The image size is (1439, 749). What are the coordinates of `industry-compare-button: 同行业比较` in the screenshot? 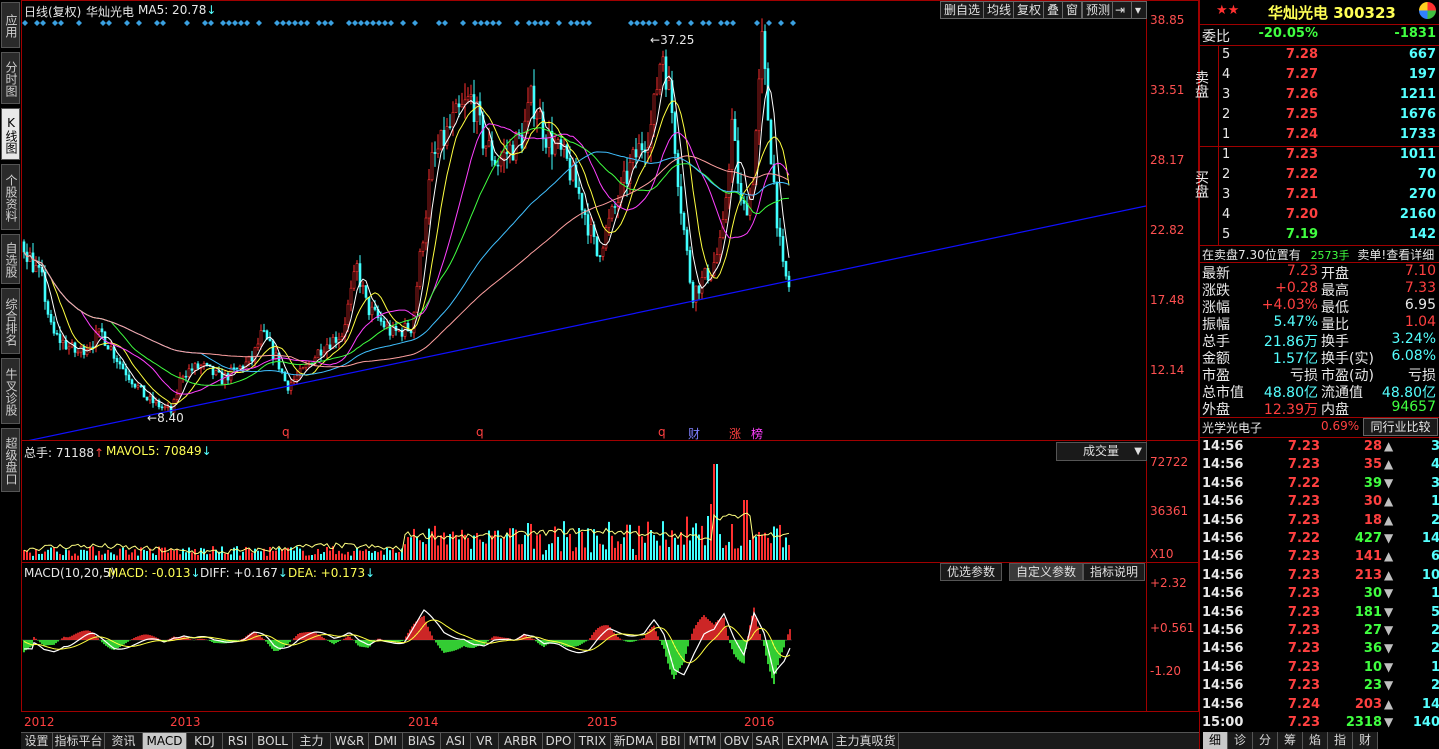 It's located at (1400, 427).